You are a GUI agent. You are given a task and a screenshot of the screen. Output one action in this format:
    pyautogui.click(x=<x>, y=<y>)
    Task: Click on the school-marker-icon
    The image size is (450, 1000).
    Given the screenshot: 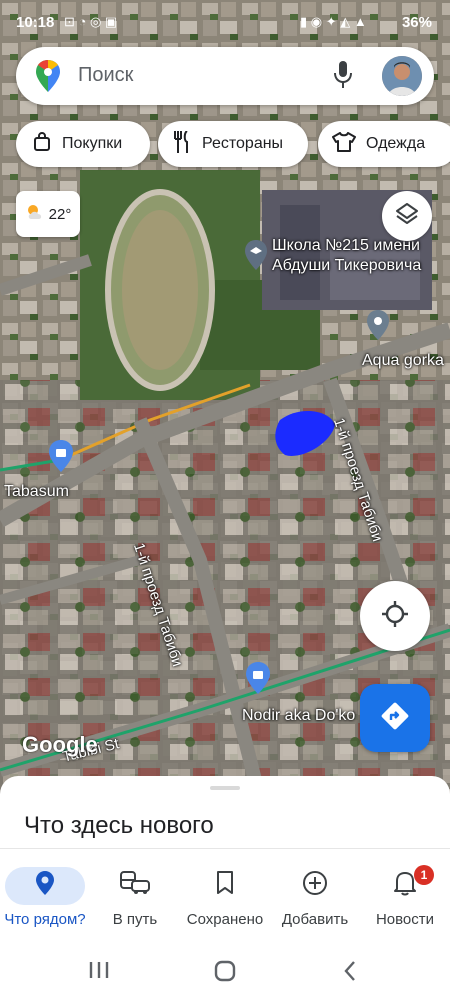 What is the action you would take?
    pyautogui.click(x=256, y=255)
    